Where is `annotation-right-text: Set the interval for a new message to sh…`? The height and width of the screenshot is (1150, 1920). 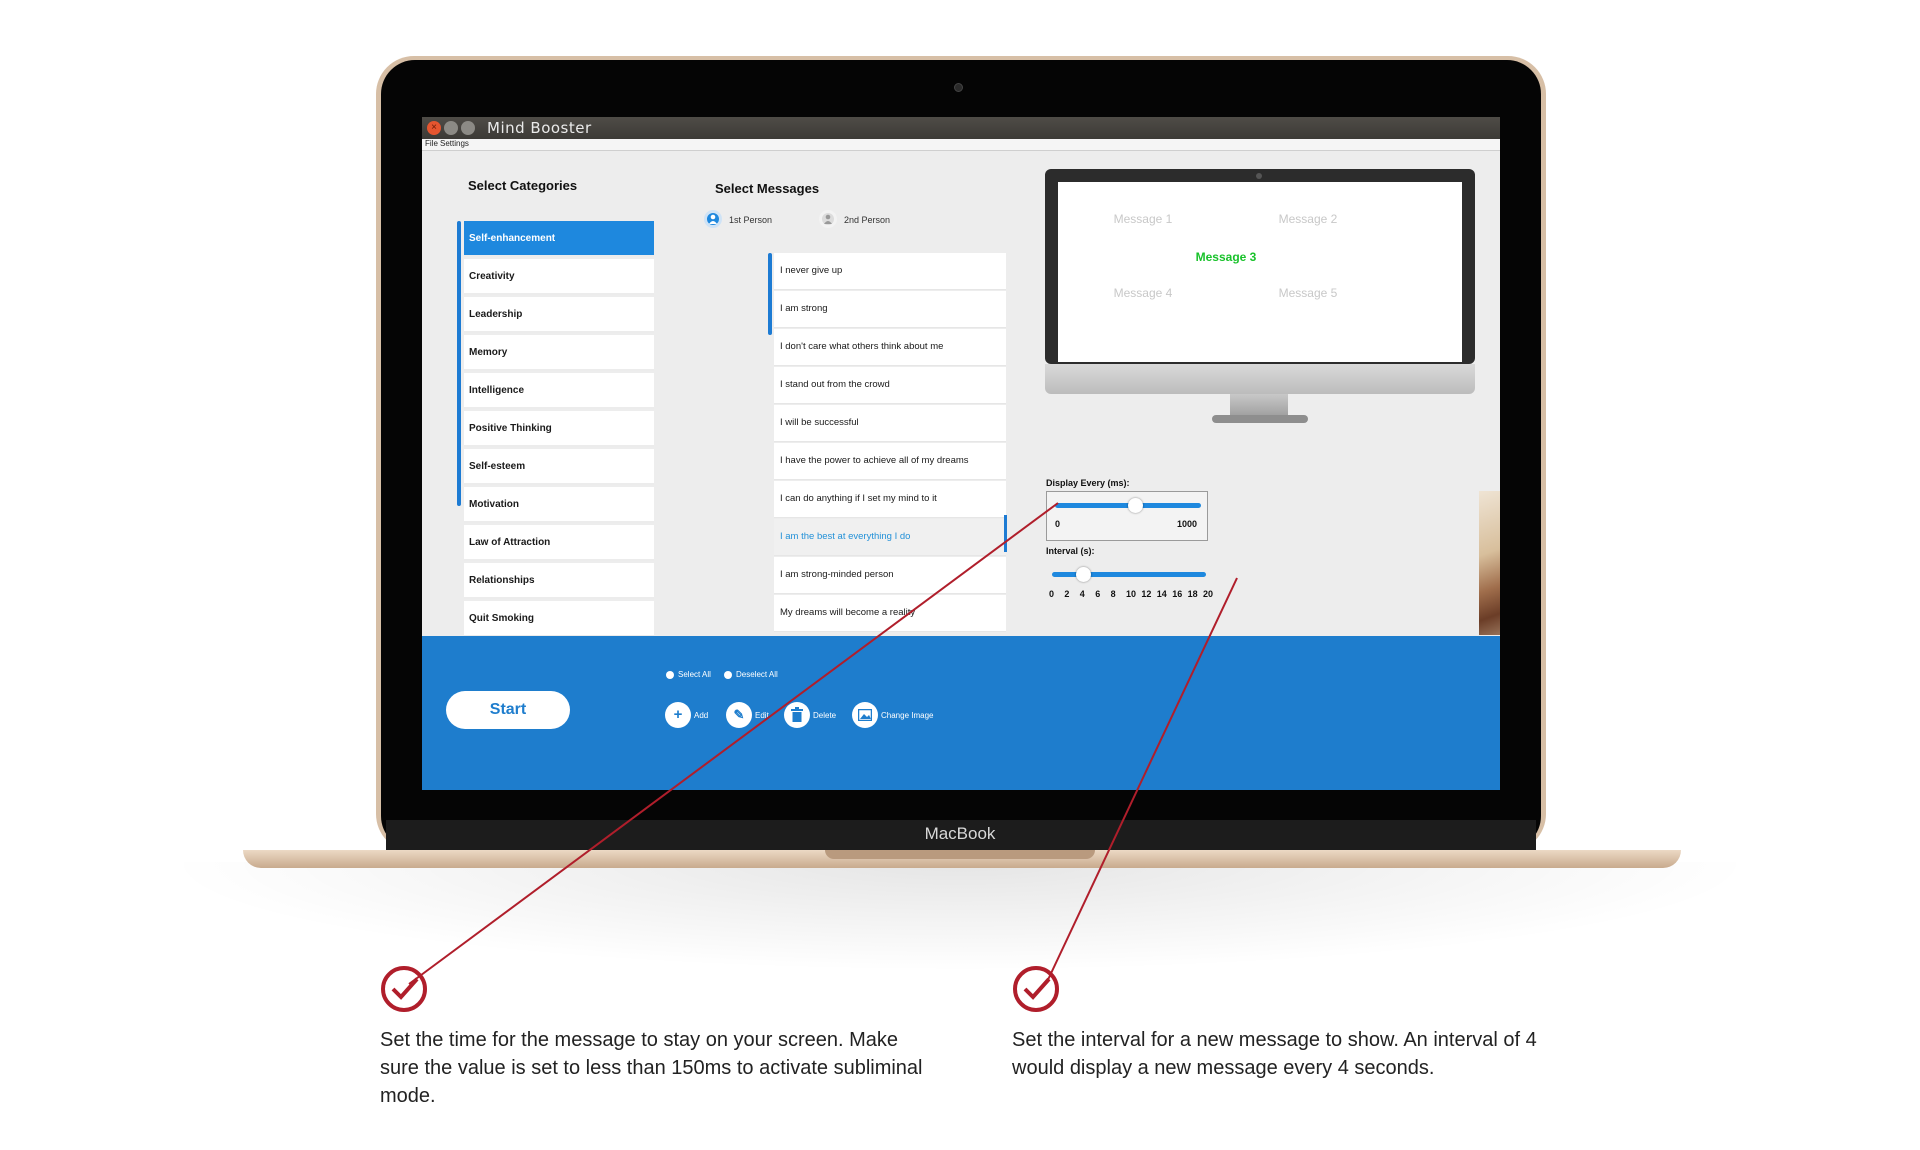
annotation-right-text: Set the interval for a new message to sh… is located at coordinates (1274, 1054).